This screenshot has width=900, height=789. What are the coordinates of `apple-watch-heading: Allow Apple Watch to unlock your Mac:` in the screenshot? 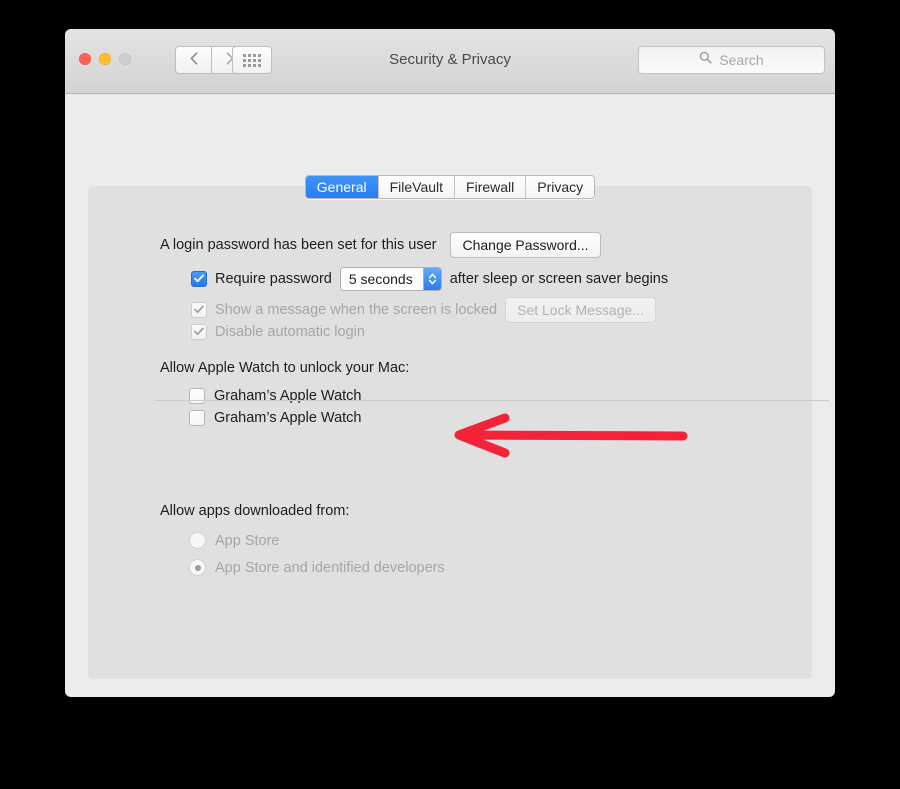 It's located at (284, 368).